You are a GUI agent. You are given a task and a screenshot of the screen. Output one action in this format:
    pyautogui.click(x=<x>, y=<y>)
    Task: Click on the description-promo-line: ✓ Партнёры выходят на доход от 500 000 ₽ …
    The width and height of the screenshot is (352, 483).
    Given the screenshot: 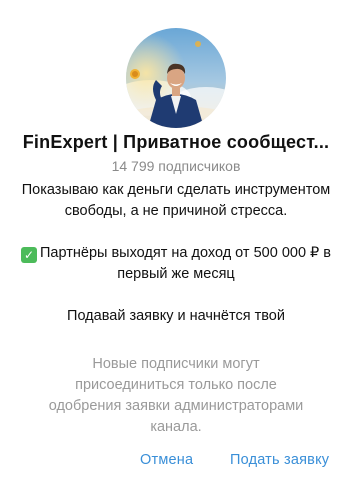 What is the action you would take?
    pyautogui.click(x=176, y=264)
    